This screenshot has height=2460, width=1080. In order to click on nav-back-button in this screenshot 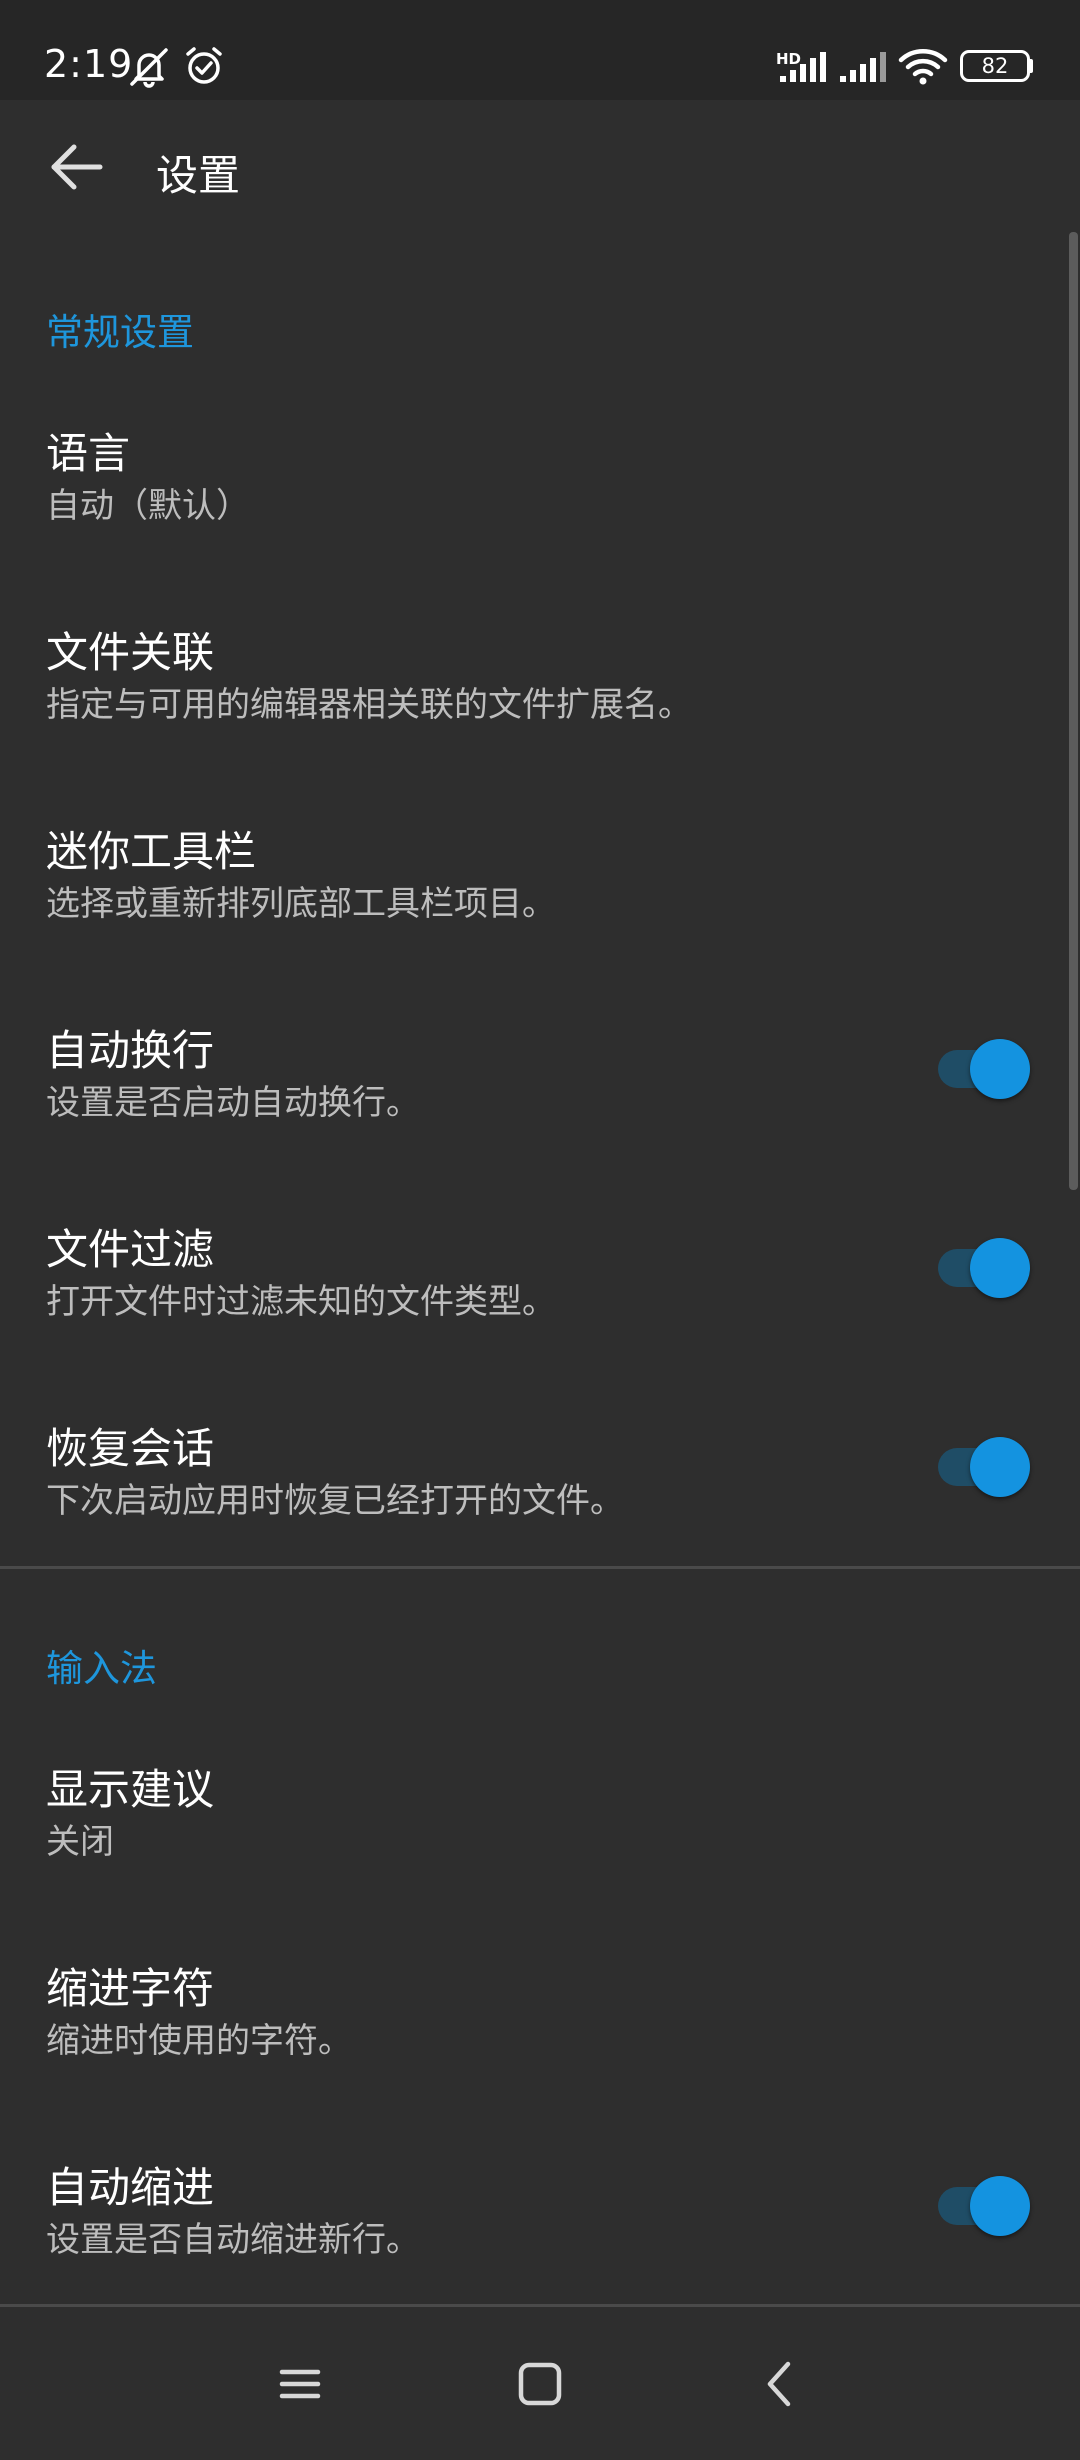, I will do `click(780, 2384)`.